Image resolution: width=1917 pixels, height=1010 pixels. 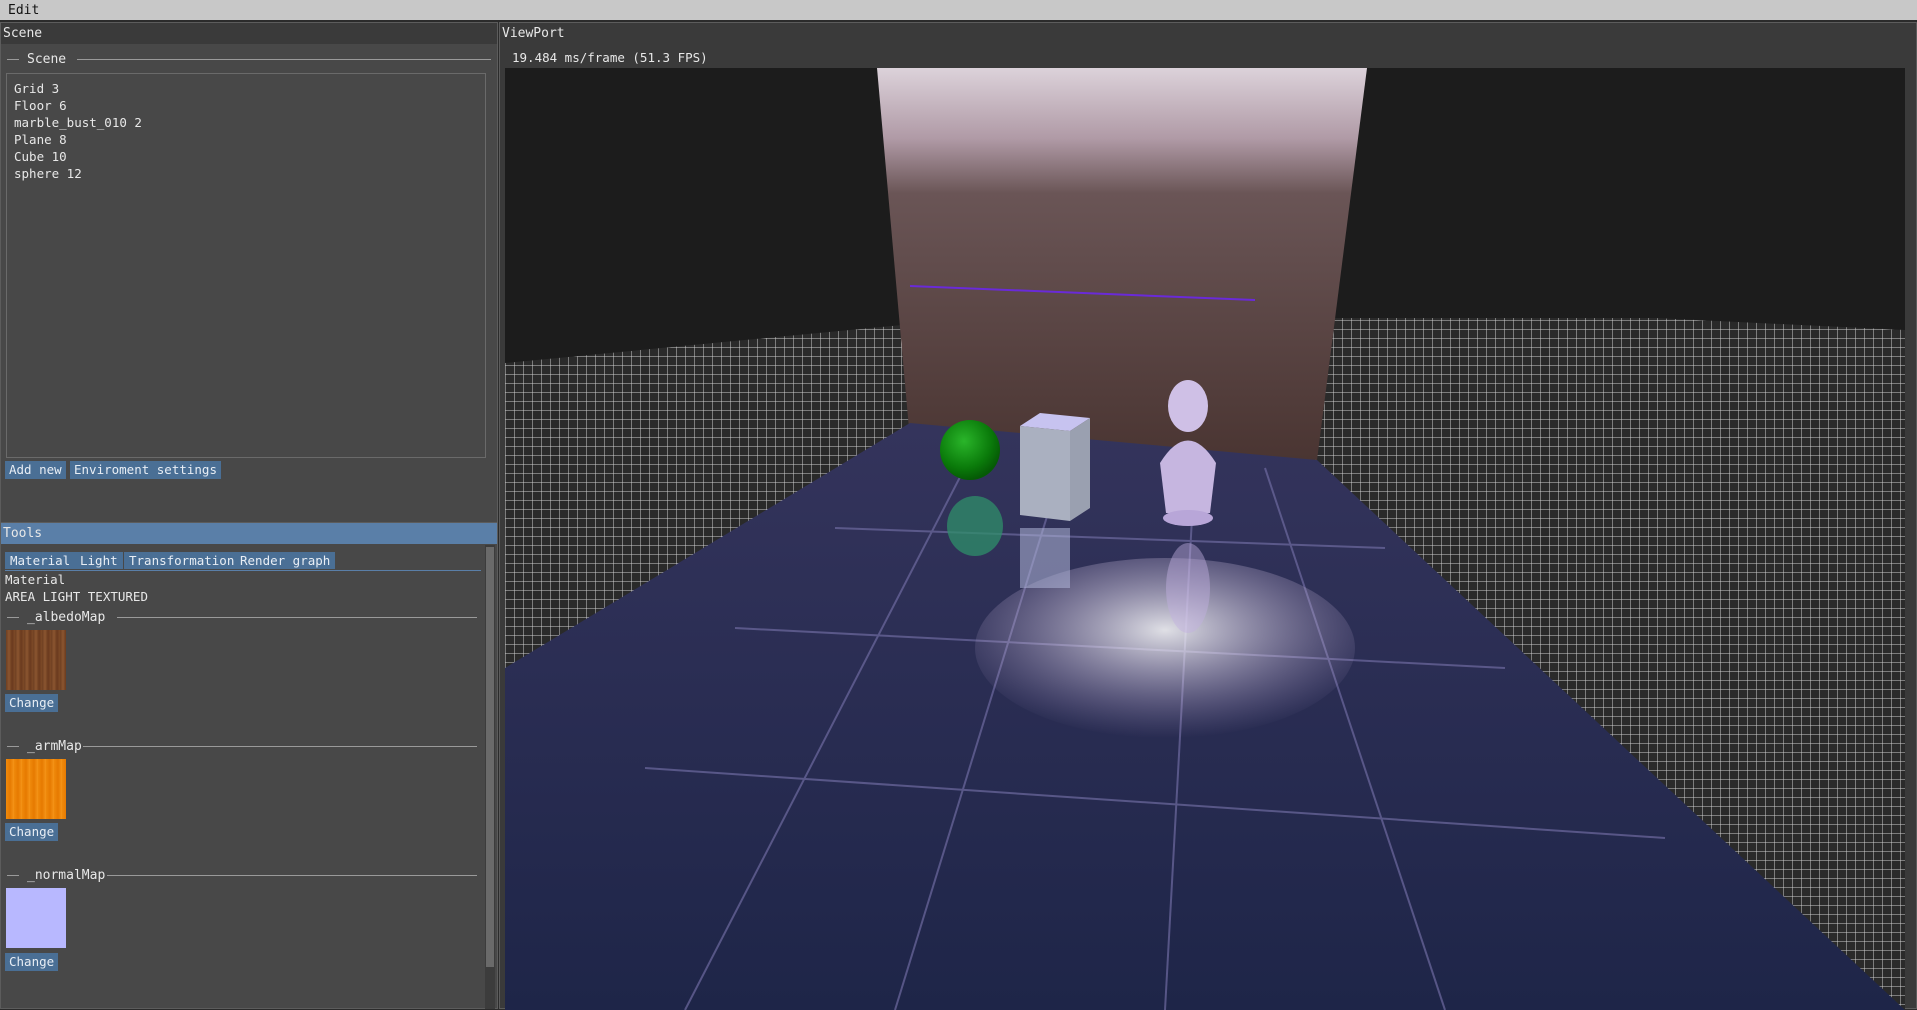 What do you see at coordinates (40, 156) in the screenshot?
I see `scene-item-cube: Cube 10` at bounding box center [40, 156].